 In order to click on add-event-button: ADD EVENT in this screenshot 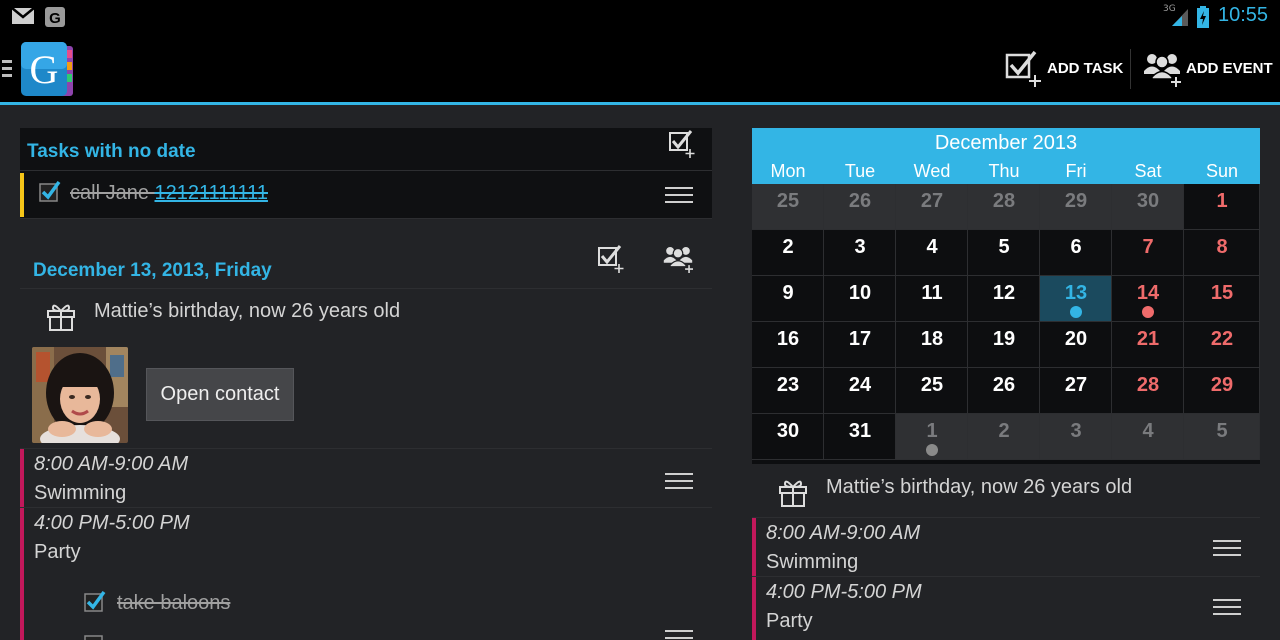, I will do `click(1207, 68)`.